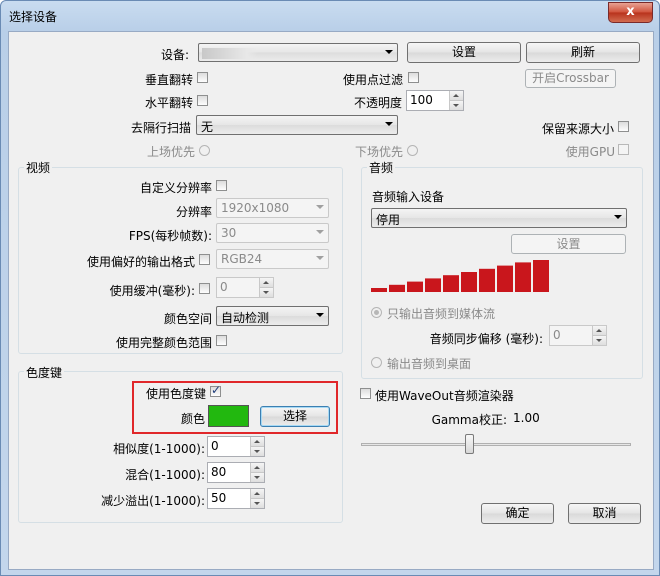  Describe the element at coordinates (365, 393) in the screenshot. I see `waveout-checkbox` at that location.